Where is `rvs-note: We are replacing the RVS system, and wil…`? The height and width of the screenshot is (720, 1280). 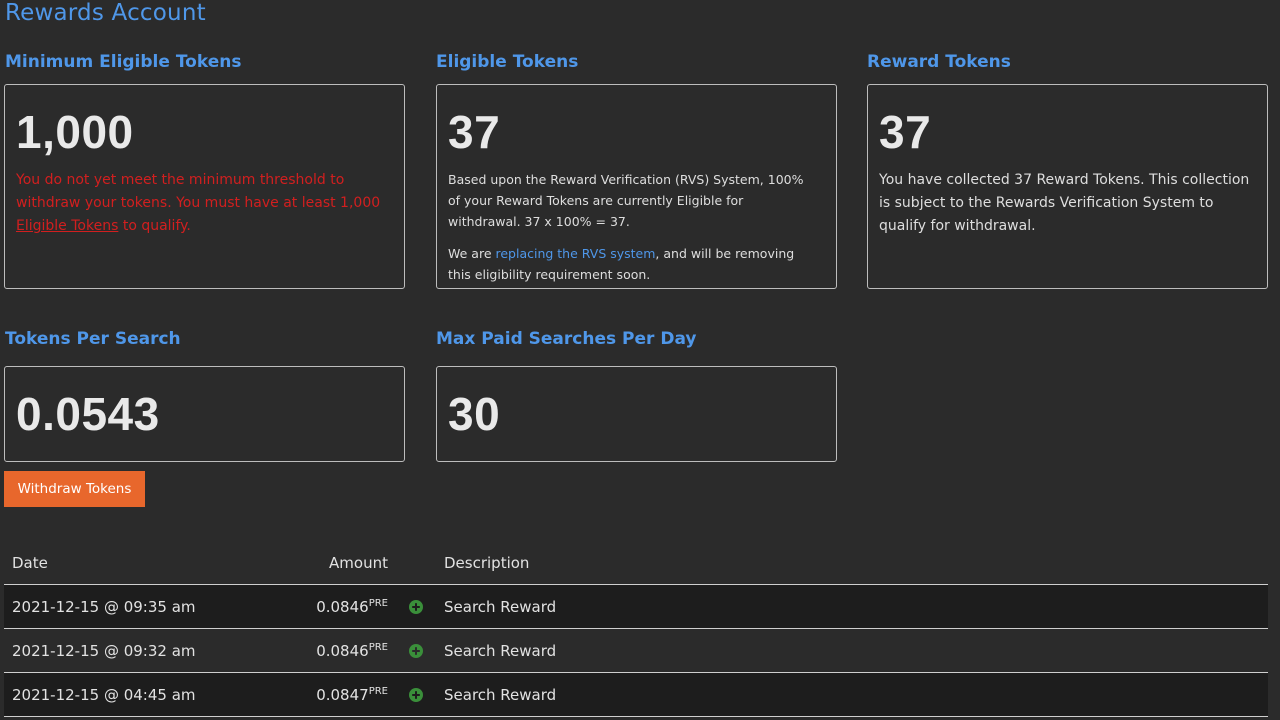 rvs-note: We are replacing the RVS system, and wil… is located at coordinates (633, 264).